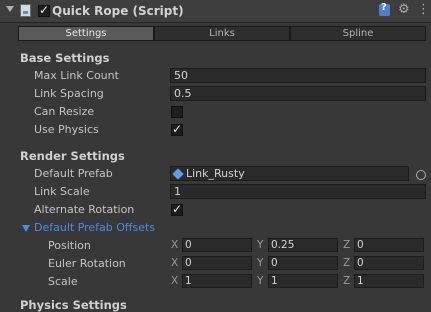 The height and width of the screenshot is (312, 431). Describe the element at coordinates (64, 111) in the screenshot. I see `can-resize-label: Can Resize` at that location.